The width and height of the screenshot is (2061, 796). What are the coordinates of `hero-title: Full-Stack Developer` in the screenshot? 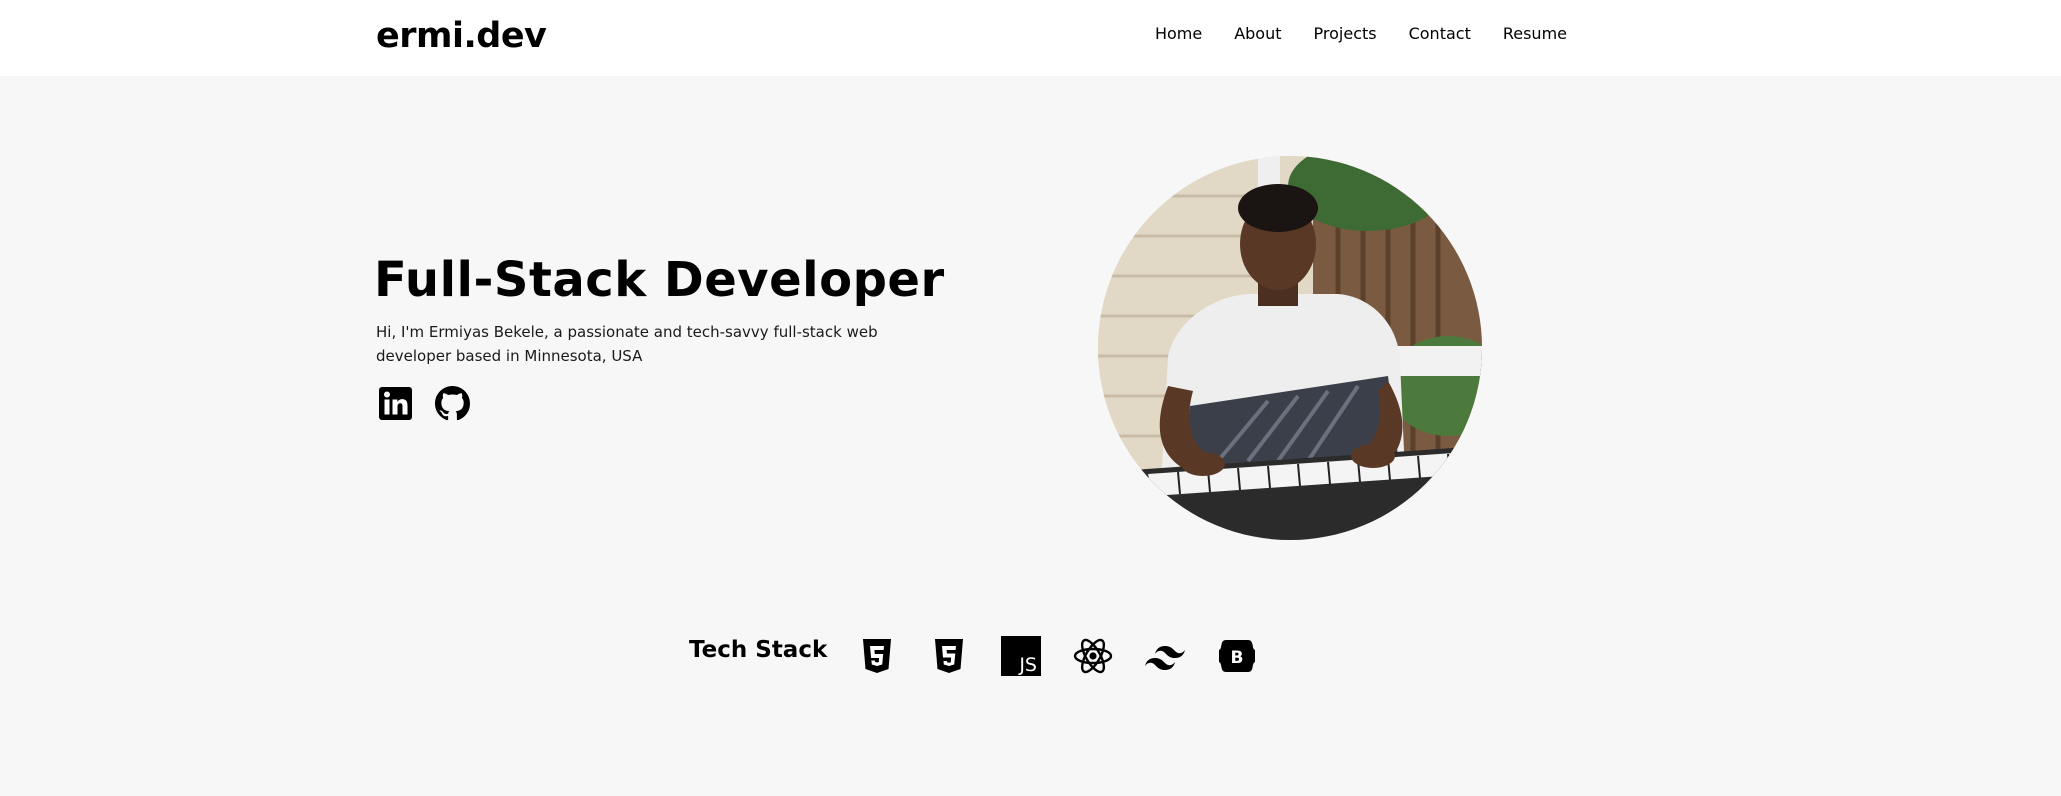 It's located at (659, 280).